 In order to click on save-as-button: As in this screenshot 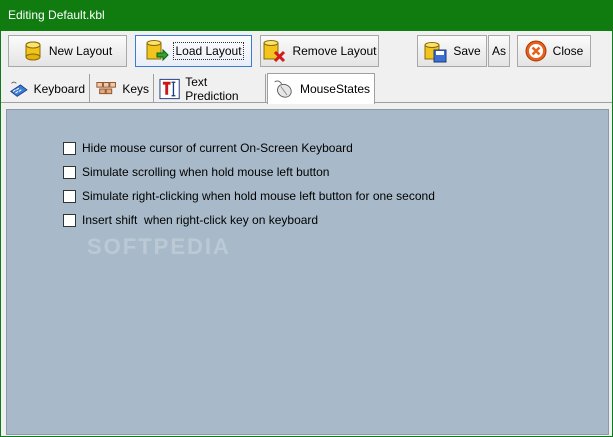, I will do `click(499, 51)`.